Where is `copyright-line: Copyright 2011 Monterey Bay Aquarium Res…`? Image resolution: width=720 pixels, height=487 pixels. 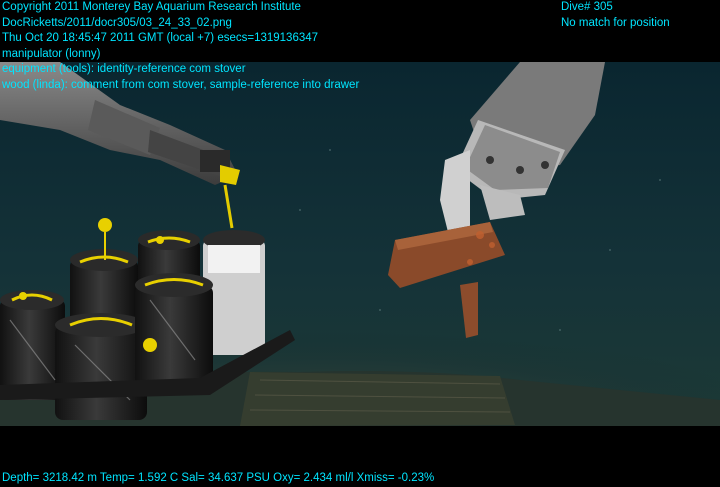 copyright-line: Copyright 2011 Monterey Bay Aquarium Res… is located at coordinates (151, 7).